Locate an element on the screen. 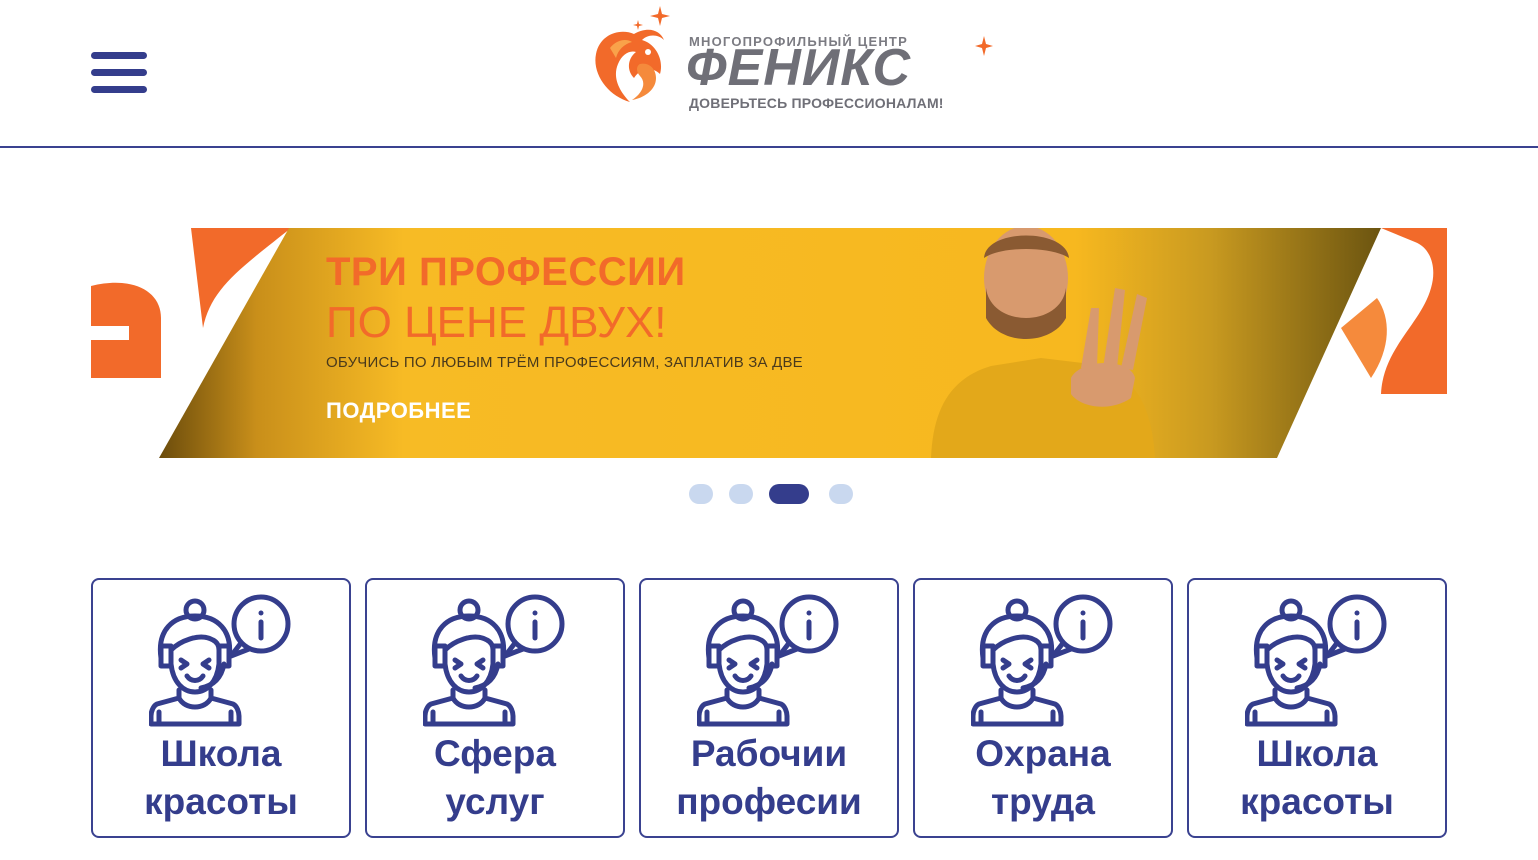 The height and width of the screenshot is (860, 1538). banner-more-button: ПОДРОБНЕЕ is located at coordinates (398, 411).